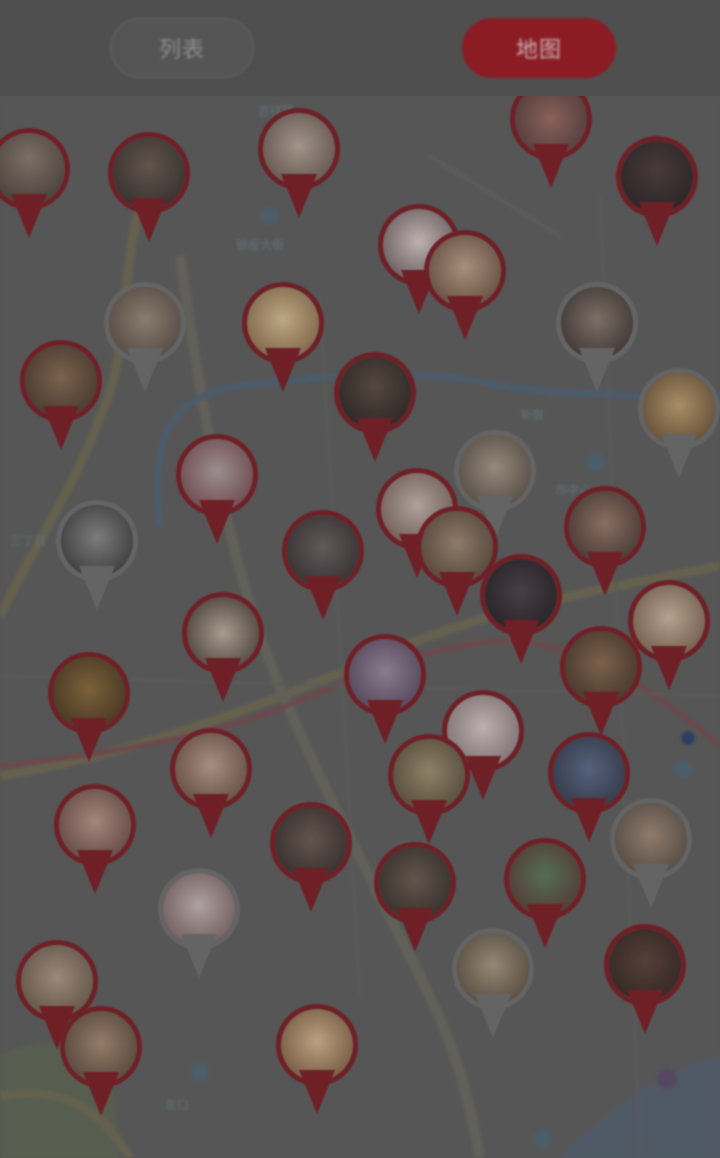 The width and height of the screenshot is (720, 1158). Describe the element at coordinates (177, 1105) in the screenshot. I see `place-label: 东口` at that location.